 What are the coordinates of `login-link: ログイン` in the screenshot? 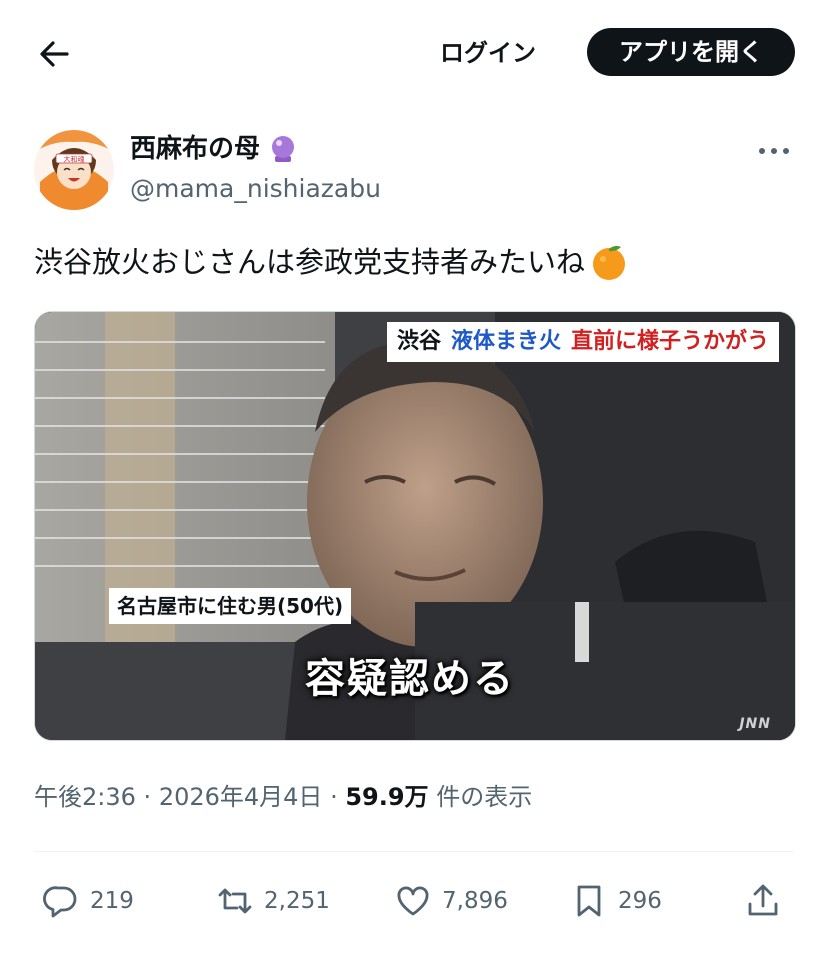 It's located at (488, 53).